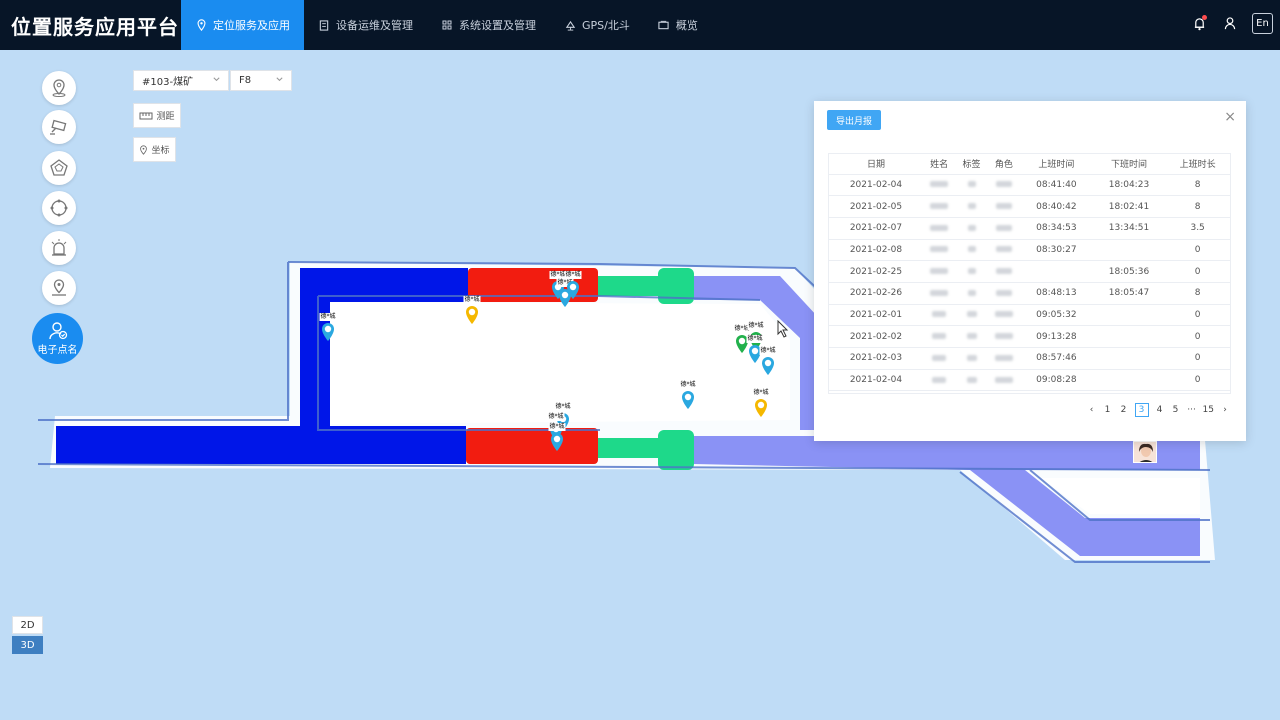  I want to click on roll-call-tool: 电子点名, so click(57, 338).